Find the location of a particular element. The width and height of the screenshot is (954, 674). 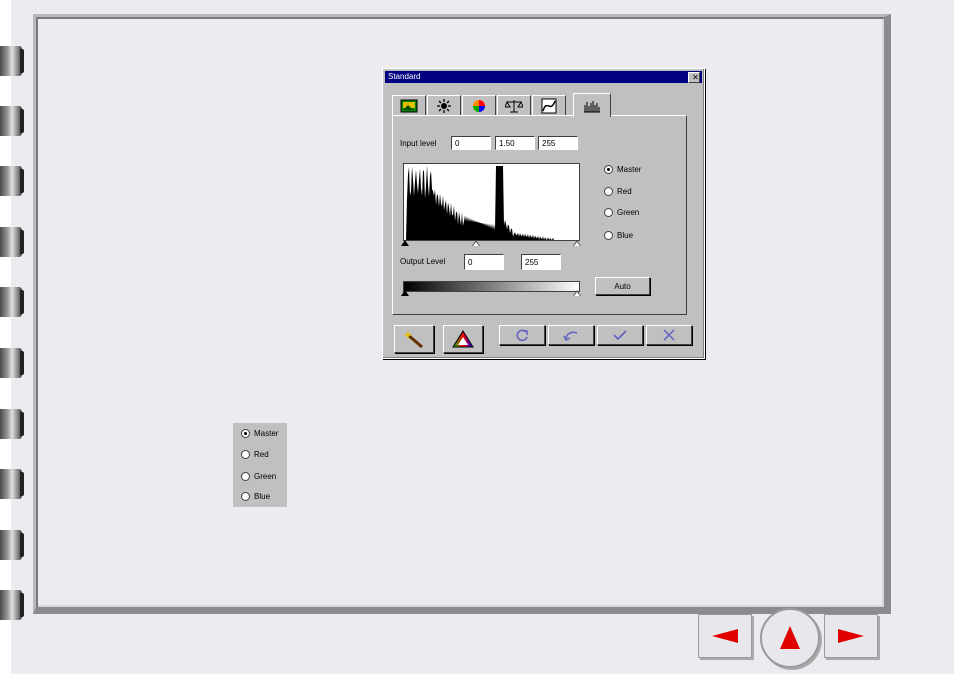

next-page-button is located at coordinates (851, 636).